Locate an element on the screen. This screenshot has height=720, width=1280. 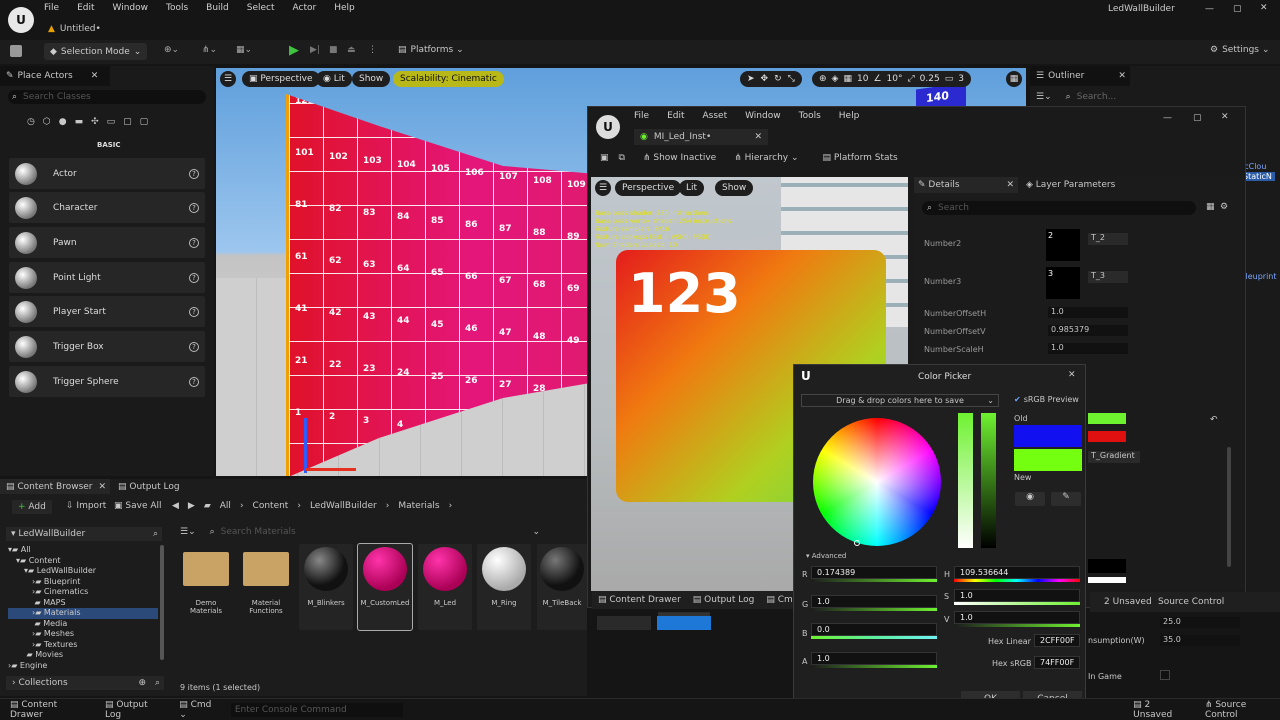
asset-m-tileback: M_TileBack is located at coordinates (562, 587).